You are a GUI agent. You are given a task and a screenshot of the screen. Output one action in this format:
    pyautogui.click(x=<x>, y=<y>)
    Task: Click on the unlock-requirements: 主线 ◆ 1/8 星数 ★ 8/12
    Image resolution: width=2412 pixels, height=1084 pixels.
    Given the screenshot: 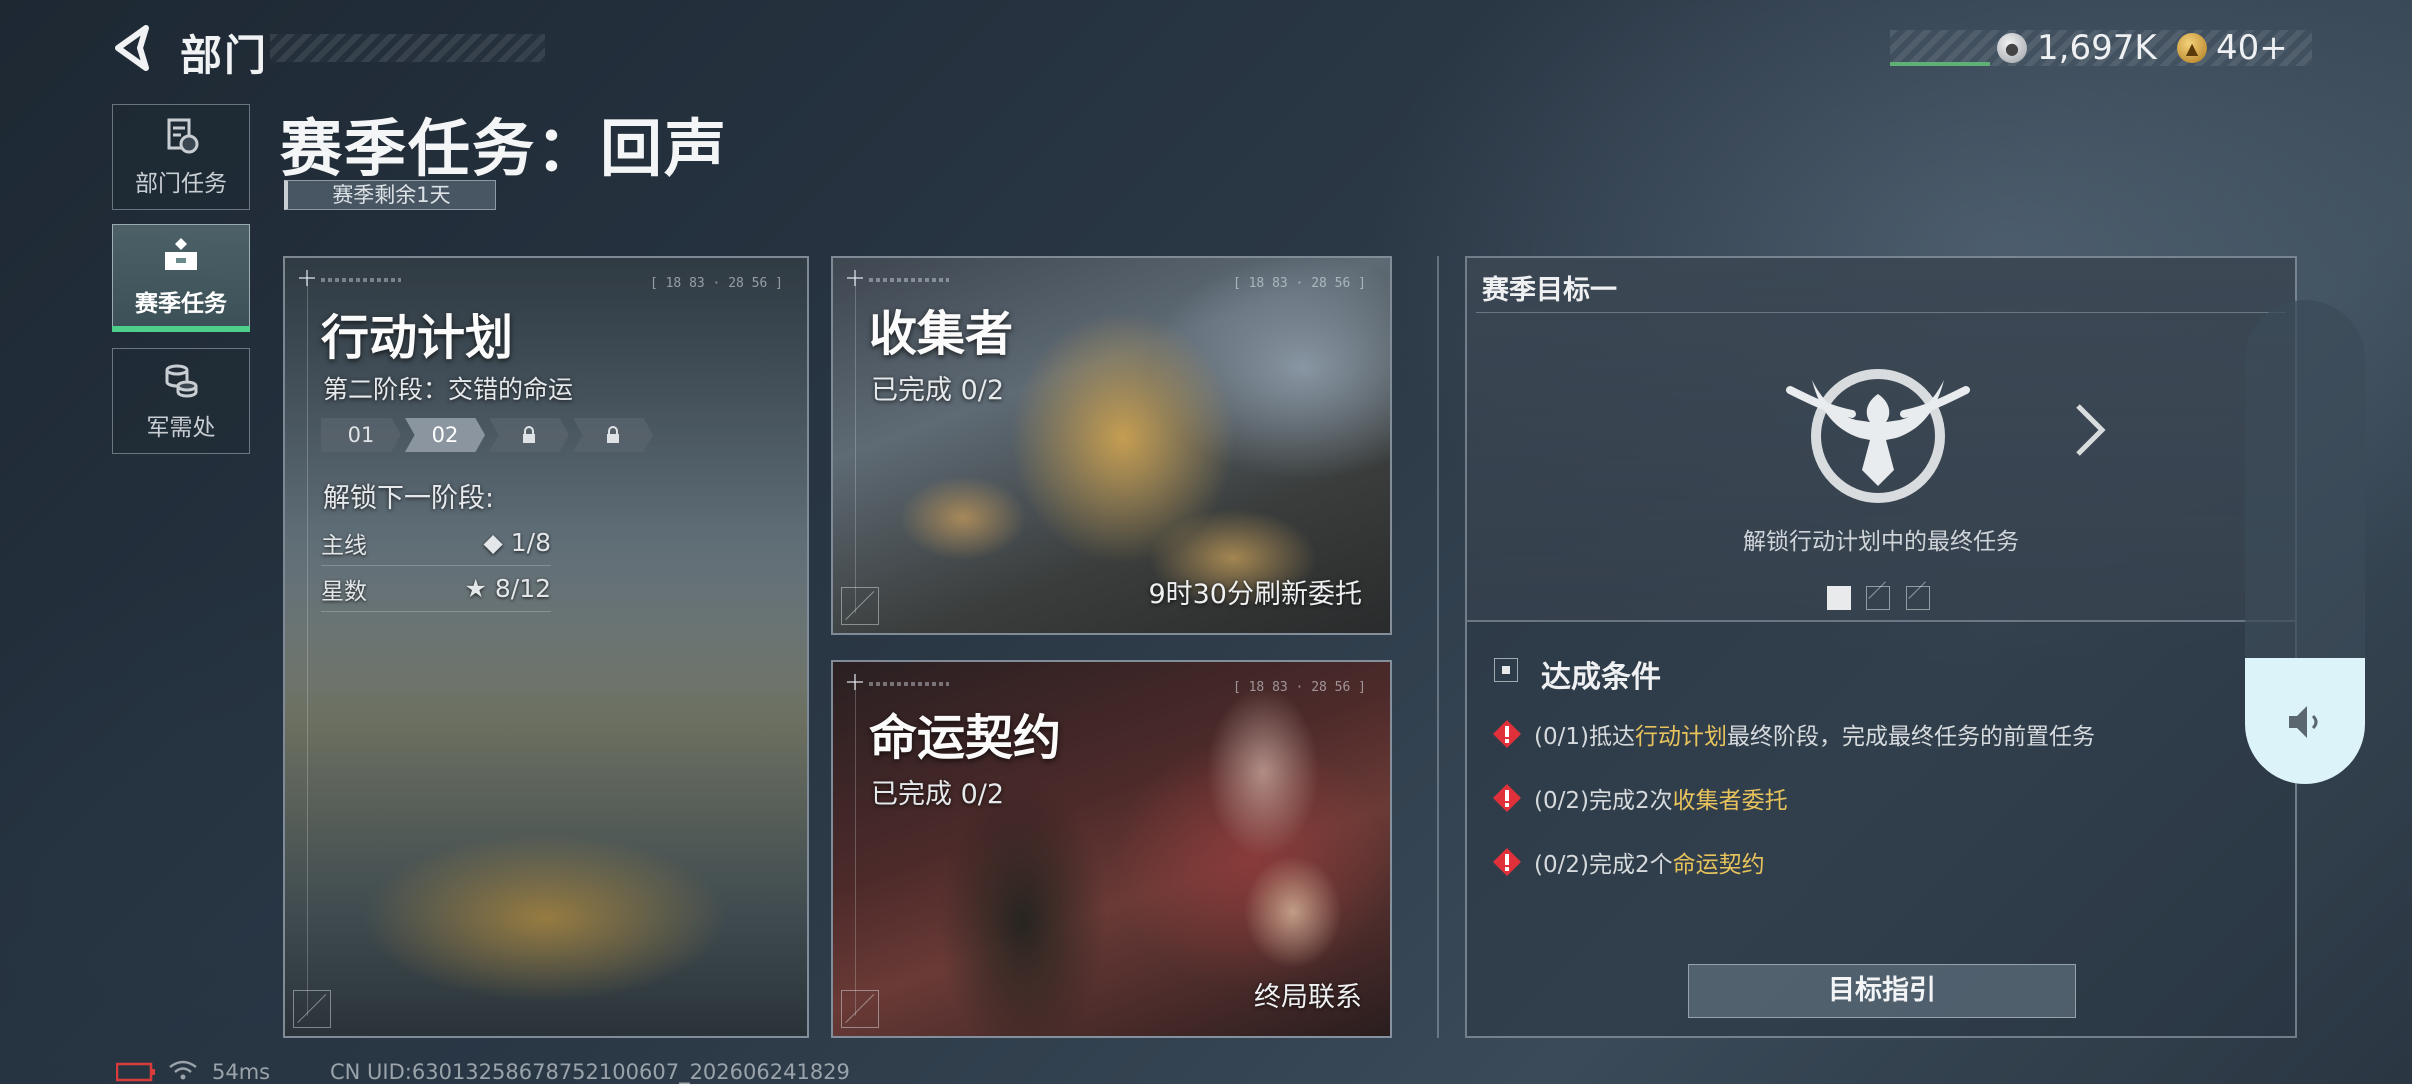 What is the action you would take?
    pyautogui.click(x=436, y=566)
    